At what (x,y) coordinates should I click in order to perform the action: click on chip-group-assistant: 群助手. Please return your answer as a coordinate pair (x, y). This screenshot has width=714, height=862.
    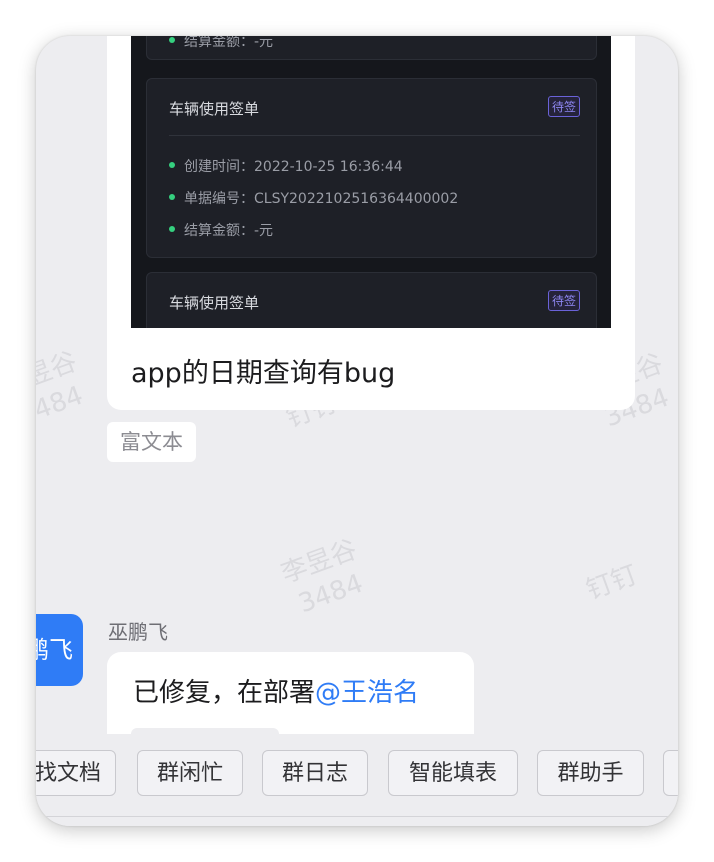
    Looking at the image, I should click on (590, 773).